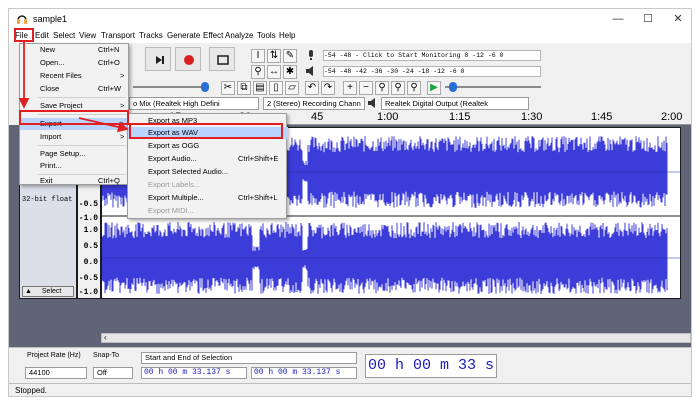  Describe the element at coordinates (103, 125) in the screenshot. I see `arrow-export-to-wav` at that location.